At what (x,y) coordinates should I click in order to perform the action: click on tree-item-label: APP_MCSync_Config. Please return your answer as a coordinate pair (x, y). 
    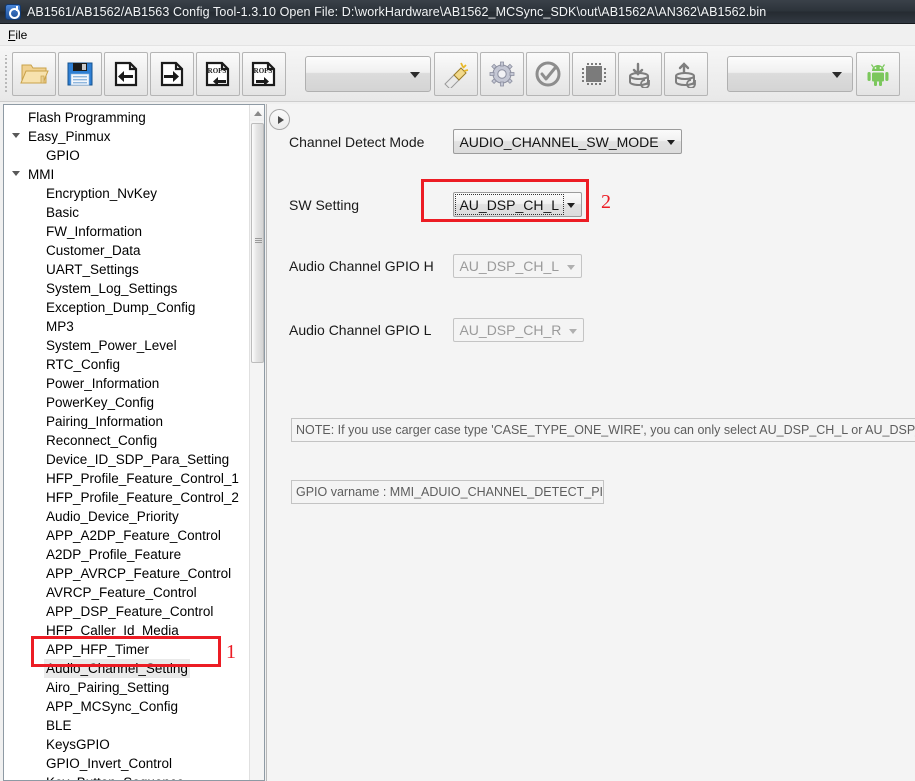
    Looking at the image, I should click on (112, 706).